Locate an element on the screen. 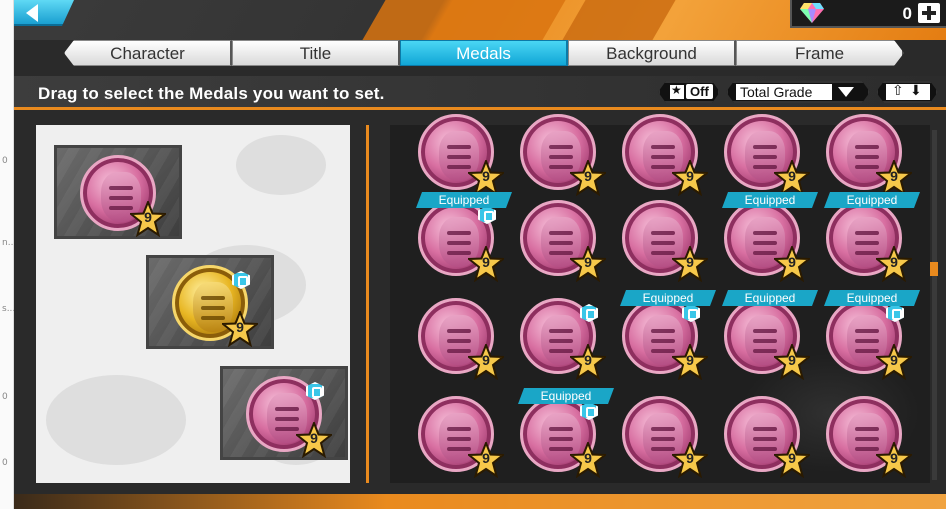 This screenshot has width=946, height=509. tab-character: Character is located at coordinates (148, 53).